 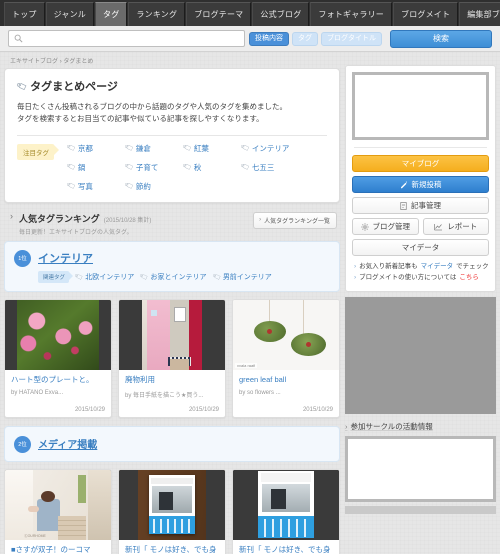 I want to click on sidebar-link-prefix: お気入り新着記事も, so click(x=388, y=266).